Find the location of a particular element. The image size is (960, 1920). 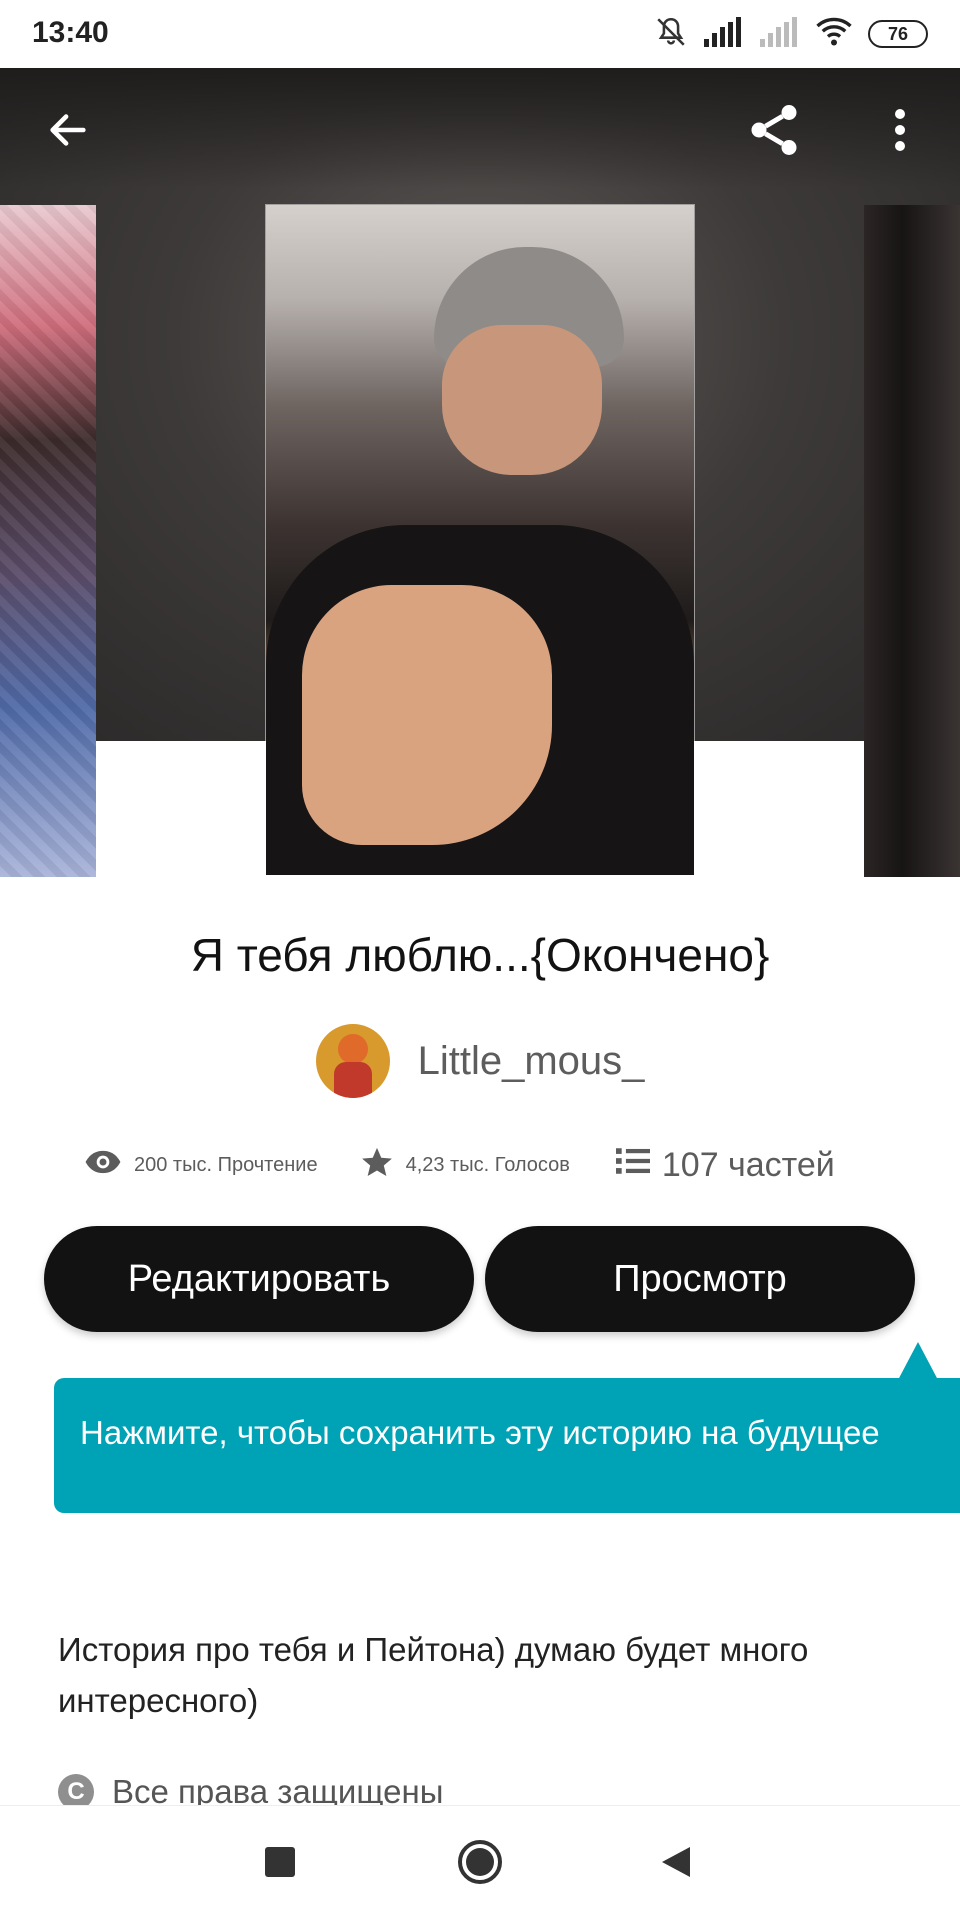

edit-button: Редактировать is located at coordinates (259, 1279).